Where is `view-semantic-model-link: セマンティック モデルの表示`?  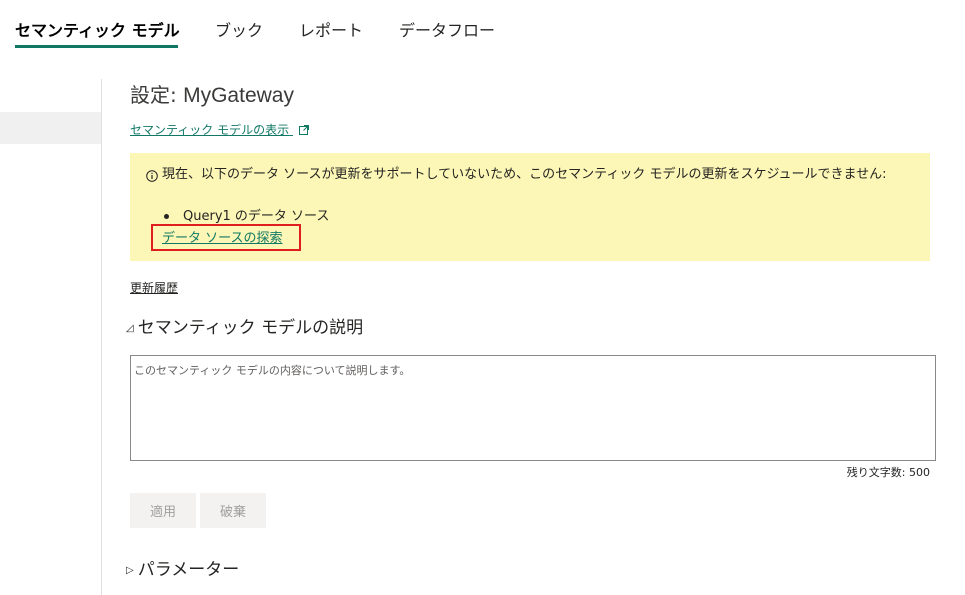
view-semantic-model-link: セマンティック モデルの表示 is located at coordinates (219, 129).